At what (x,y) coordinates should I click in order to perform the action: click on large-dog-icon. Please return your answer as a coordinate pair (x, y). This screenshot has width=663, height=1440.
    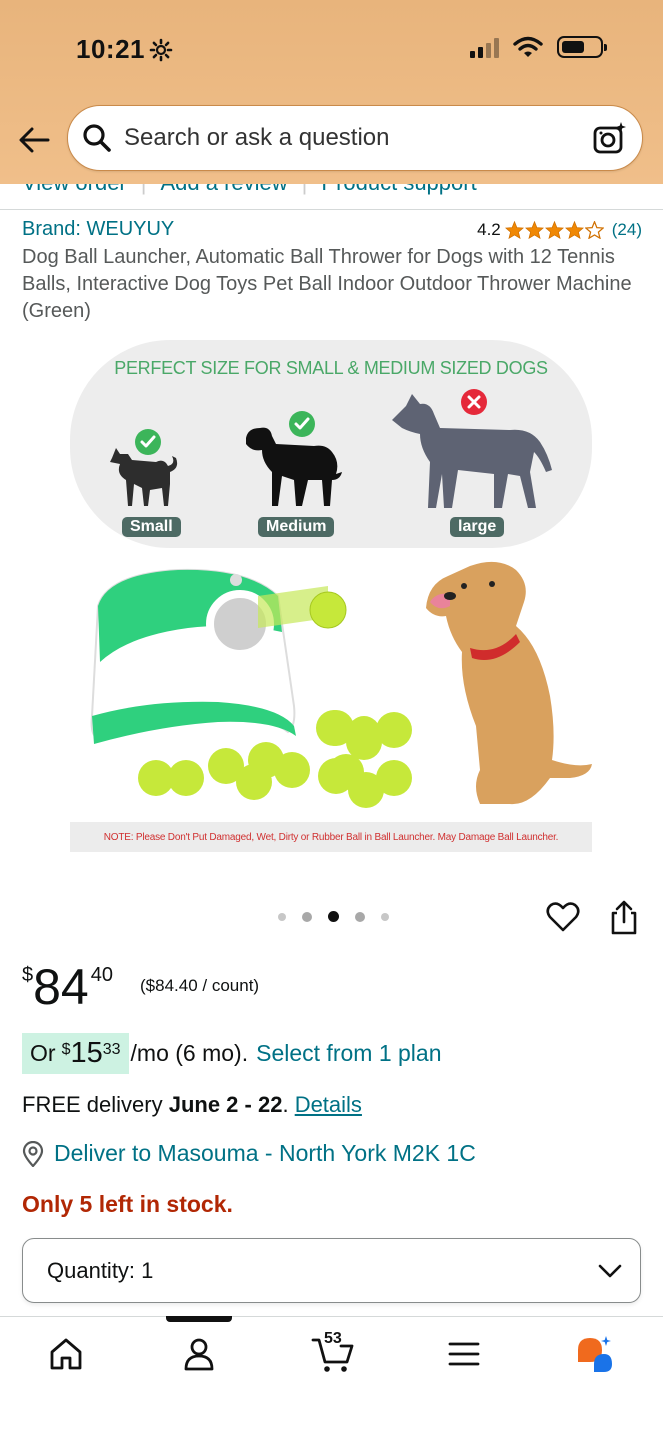
    Looking at the image, I should click on (472, 451).